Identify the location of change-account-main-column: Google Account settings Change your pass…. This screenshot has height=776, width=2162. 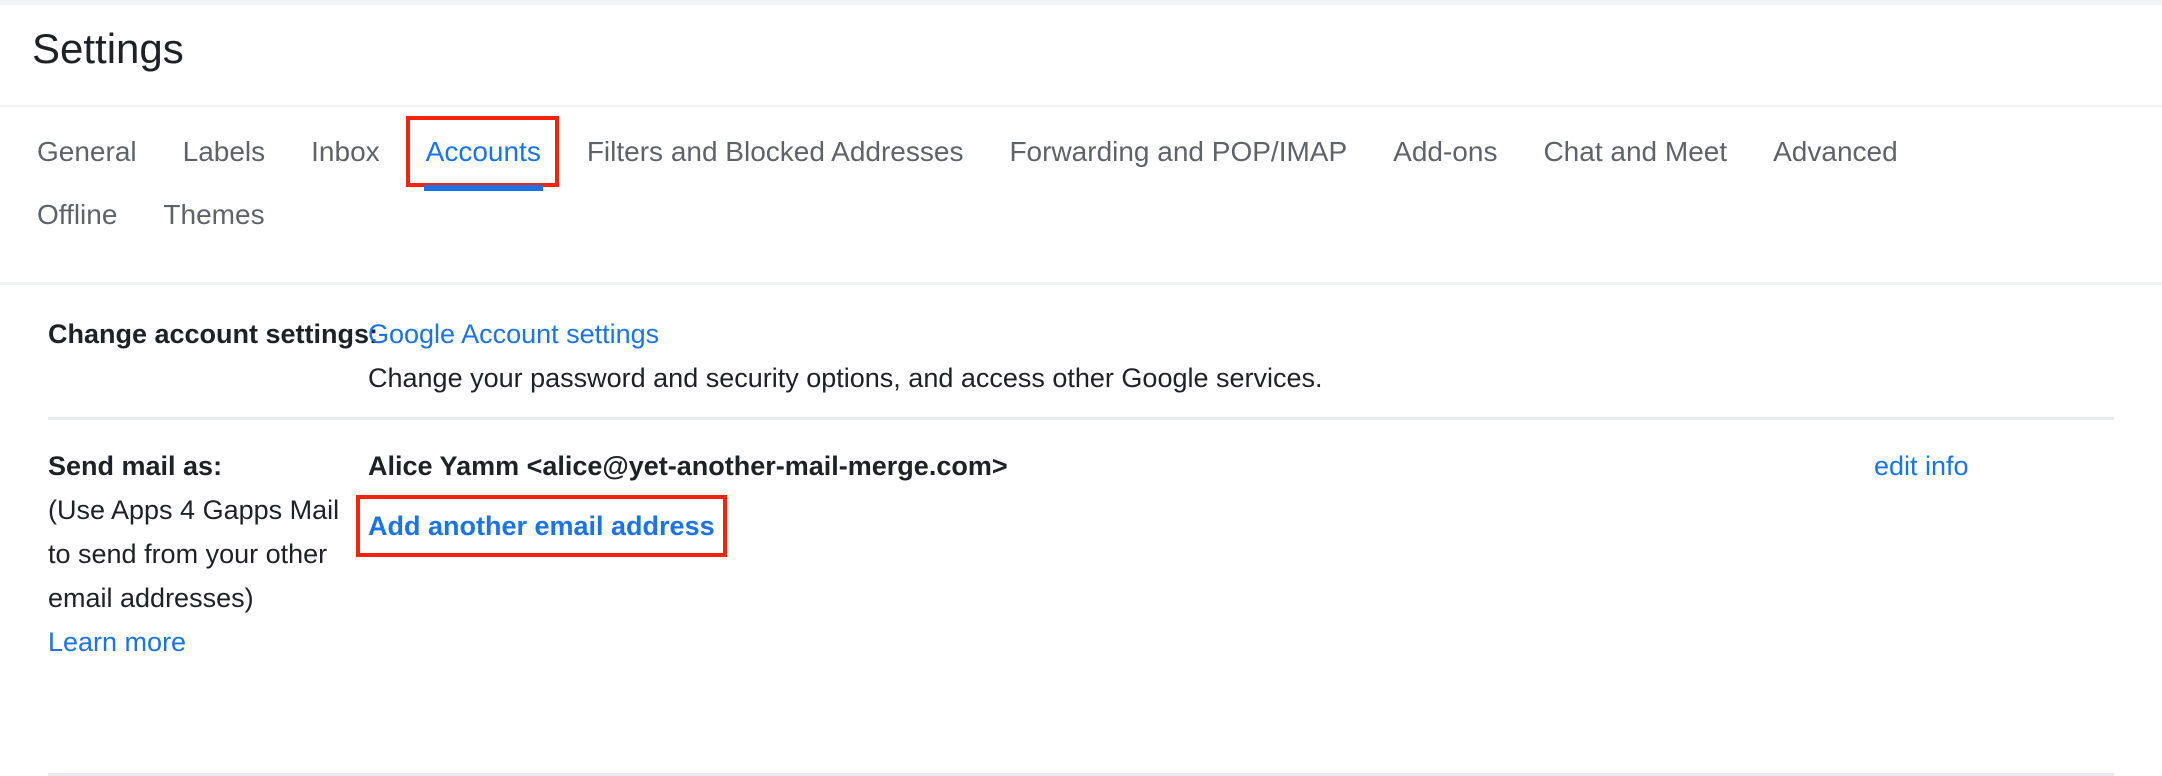
(1241, 356).